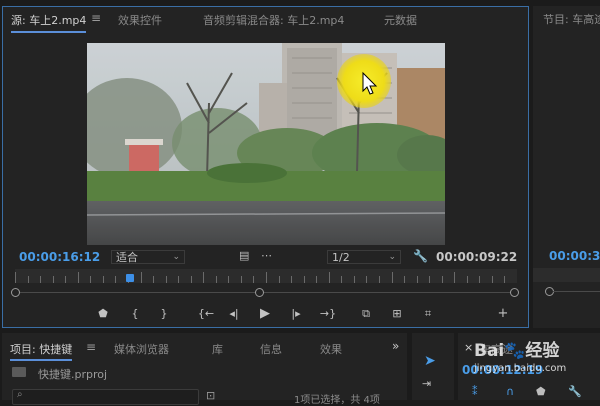 Image resolution: width=600 pixels, height=406 pixels. Describe the element at coordinates (105, 397) in the screenshot. I see `project-search-input: ⌕` at that location.